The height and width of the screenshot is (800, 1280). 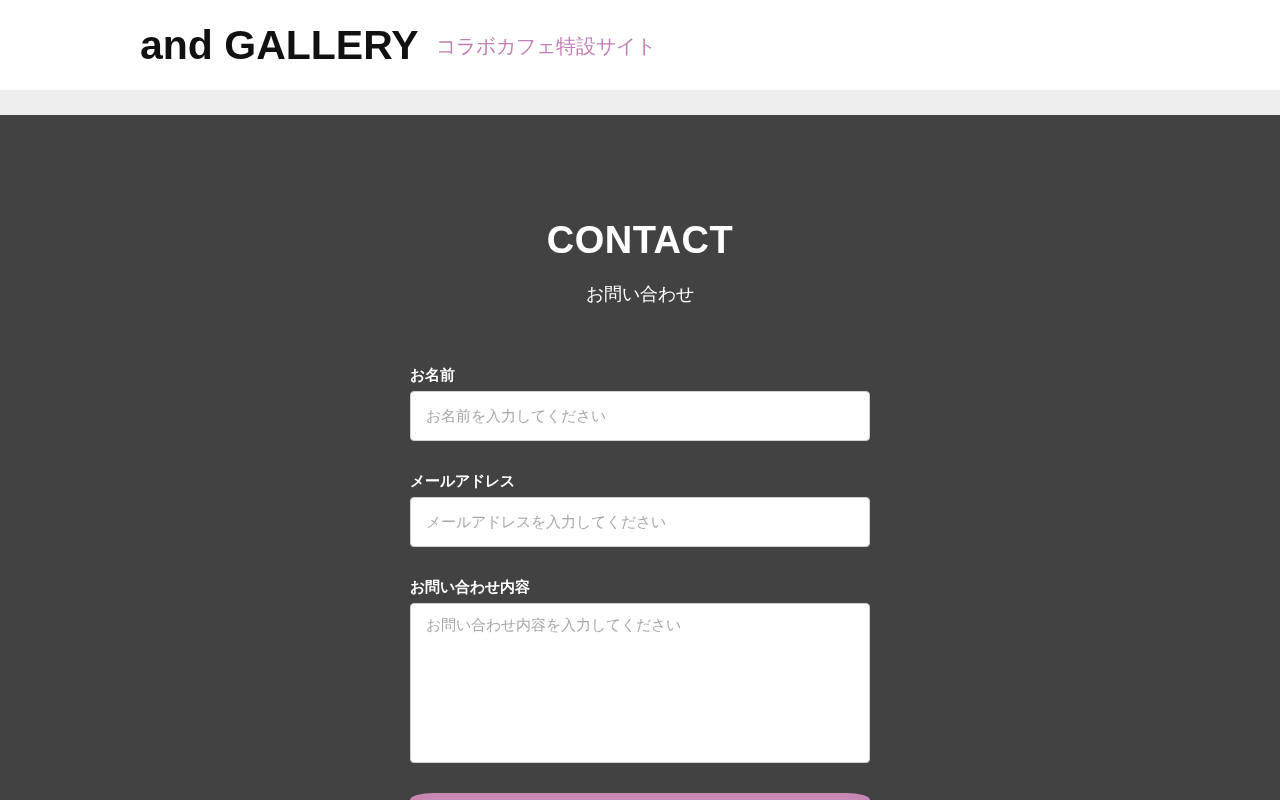 What do you see at coordinates (640, 240) in the screenshot?
I see `section-title: CONTACT` at bounding box center [640, 240].